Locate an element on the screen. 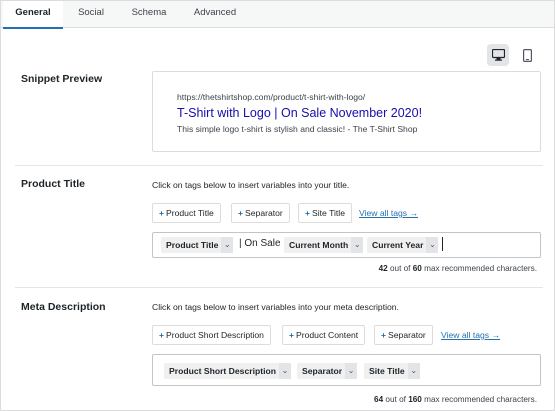 This screenshot has width=555, height=411. tag-chip-product-title: Product Title ⌄ is located at coordinates (197, 245).